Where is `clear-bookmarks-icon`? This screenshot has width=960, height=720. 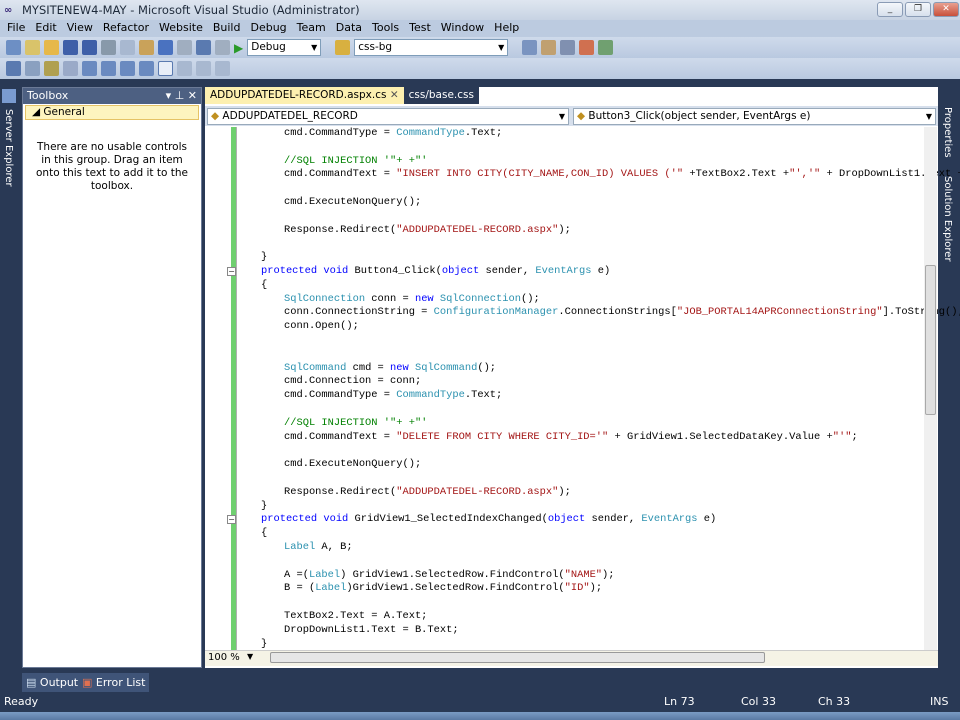 clear-bookmarks-icon is located at coordinates (222, 68).